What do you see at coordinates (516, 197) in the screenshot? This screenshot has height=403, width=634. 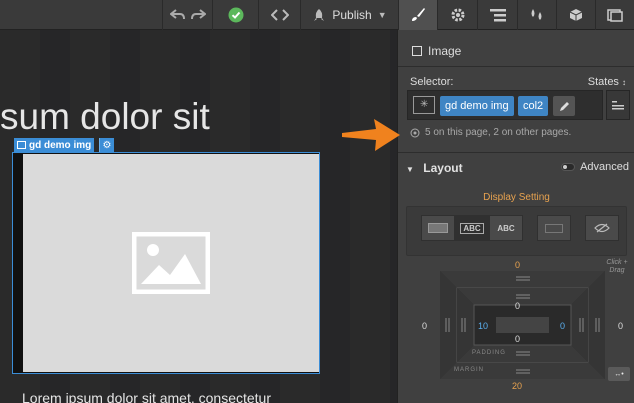 I see `display-setting-label: Display Setting` at bounding box center [516, 197].